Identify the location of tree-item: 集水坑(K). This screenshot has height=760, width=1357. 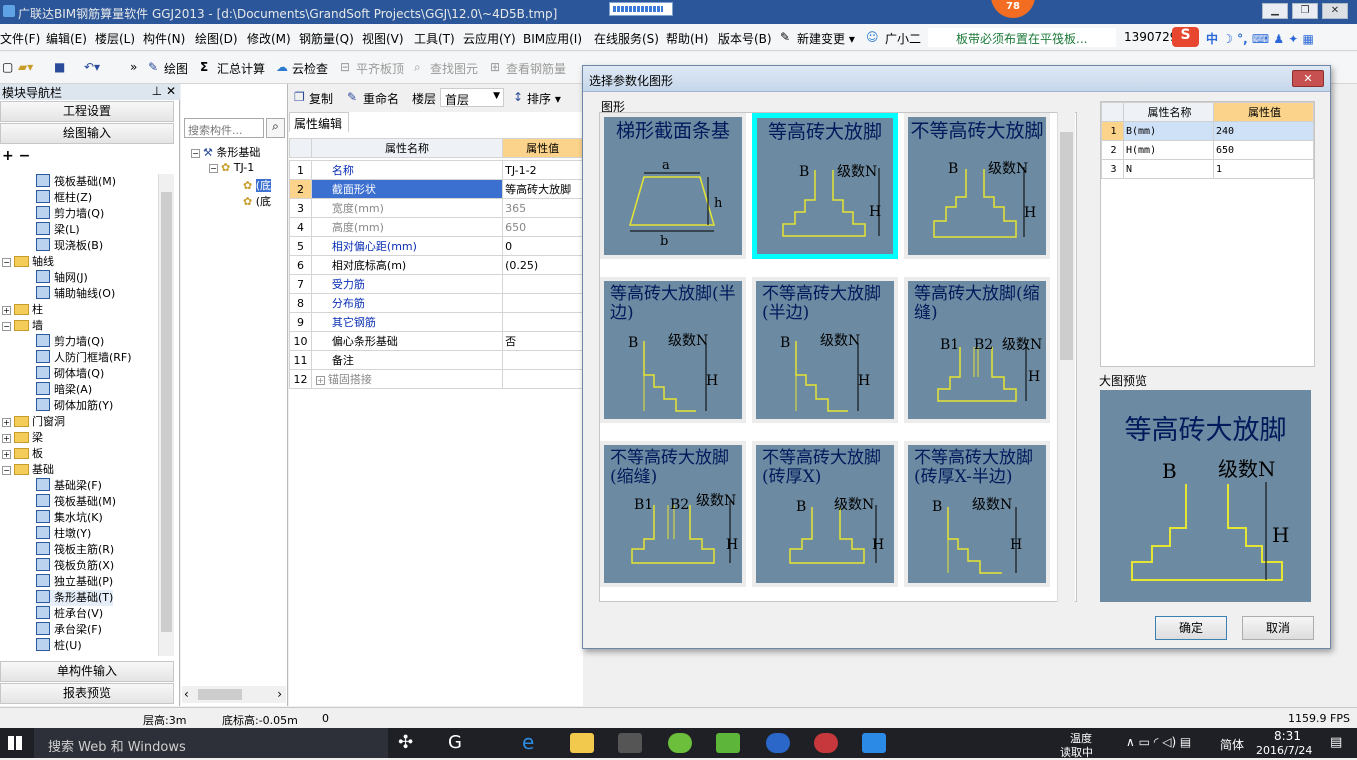
(69, 518).